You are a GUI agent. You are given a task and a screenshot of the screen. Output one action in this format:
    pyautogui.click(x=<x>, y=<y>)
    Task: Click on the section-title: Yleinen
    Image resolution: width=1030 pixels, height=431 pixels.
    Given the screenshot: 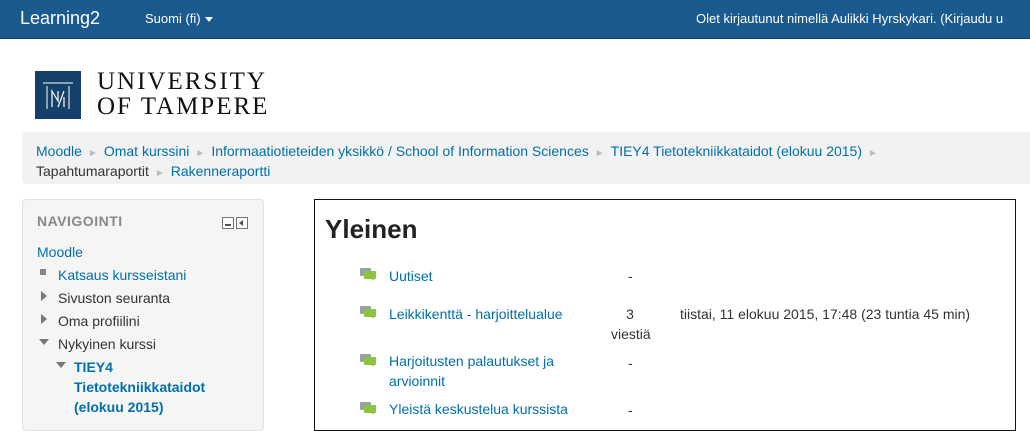 What is the action you would take?
    pyautogui.click(x=371, y=229)
    